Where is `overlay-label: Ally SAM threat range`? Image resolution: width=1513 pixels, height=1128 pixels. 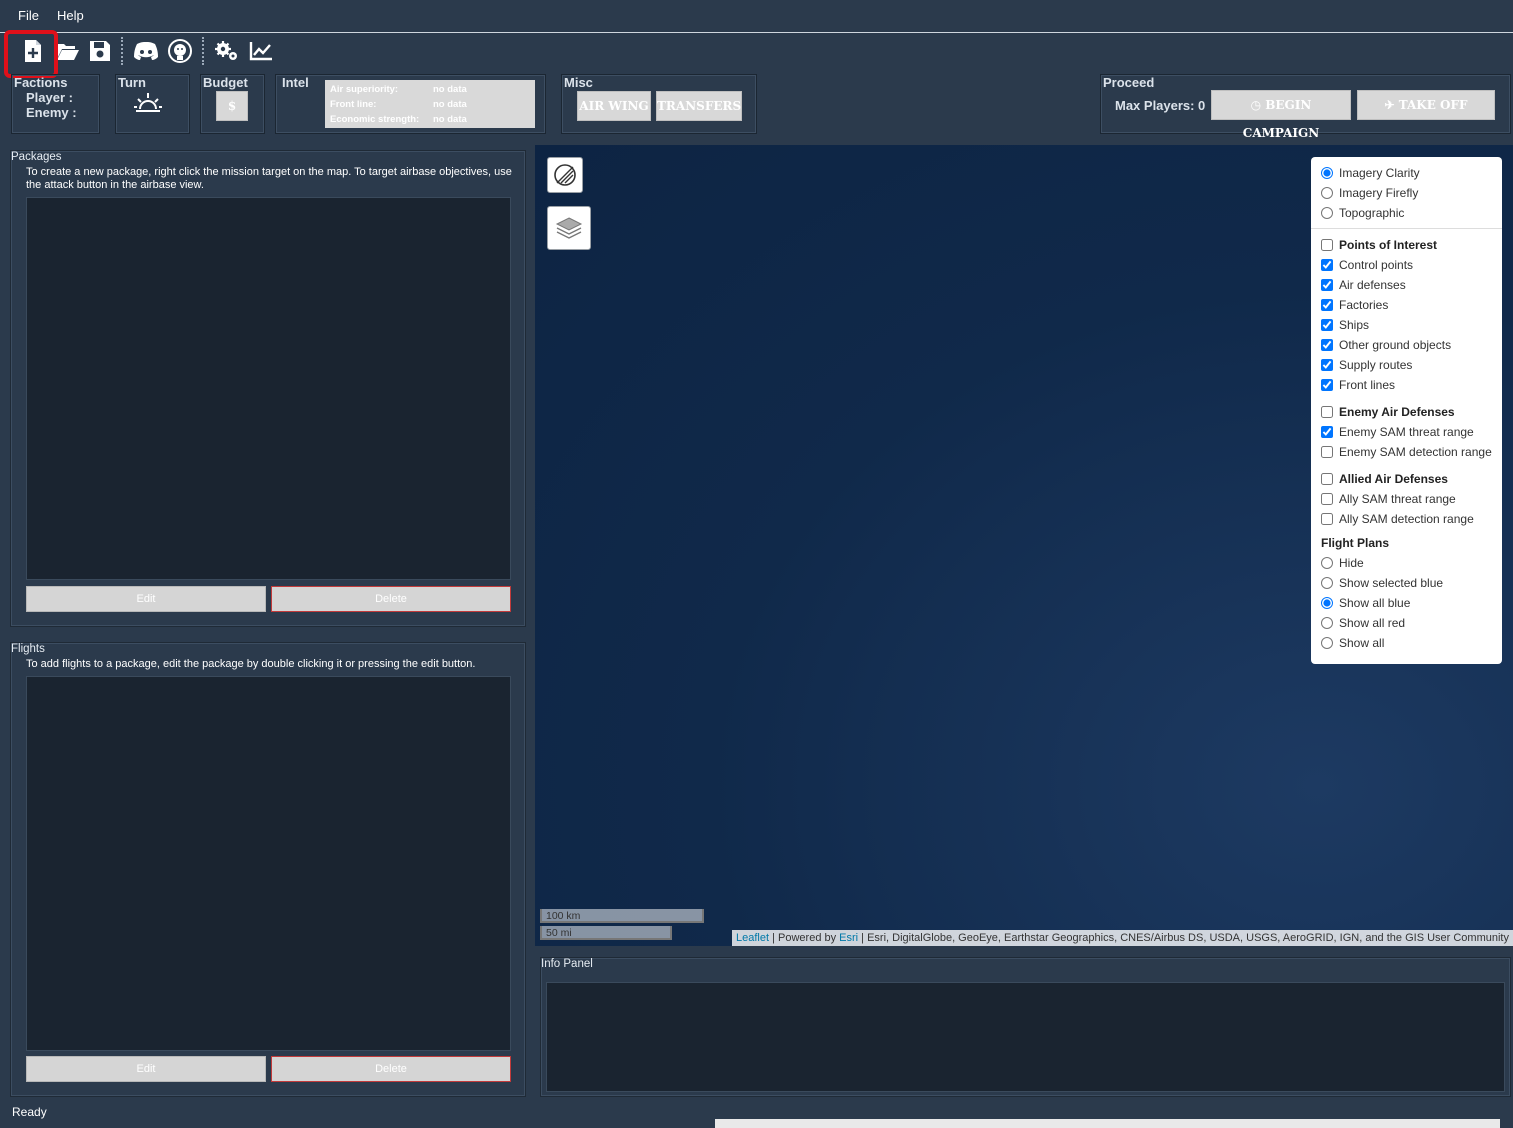 overlay-label: Ally SAM threat range is located at coordinates (1397, 499).